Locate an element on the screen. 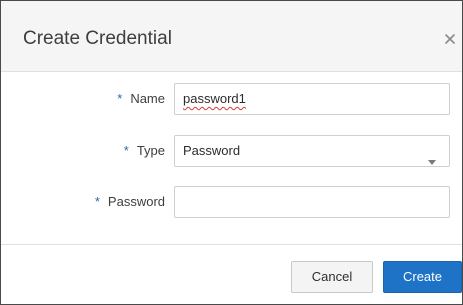 Image resolution: width=463 pixels, height=305 pixels. close-icon is located at coordinates (450, 39).